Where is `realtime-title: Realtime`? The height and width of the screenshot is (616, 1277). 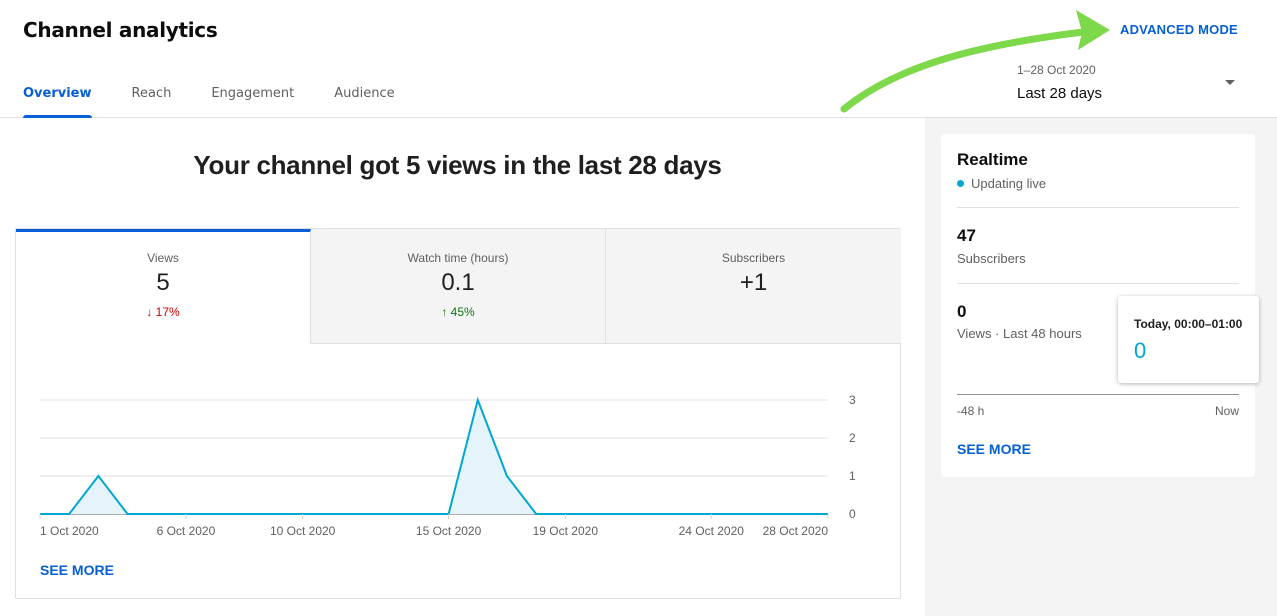 realtime-title: Realtime is located at coordinates (992, 159).